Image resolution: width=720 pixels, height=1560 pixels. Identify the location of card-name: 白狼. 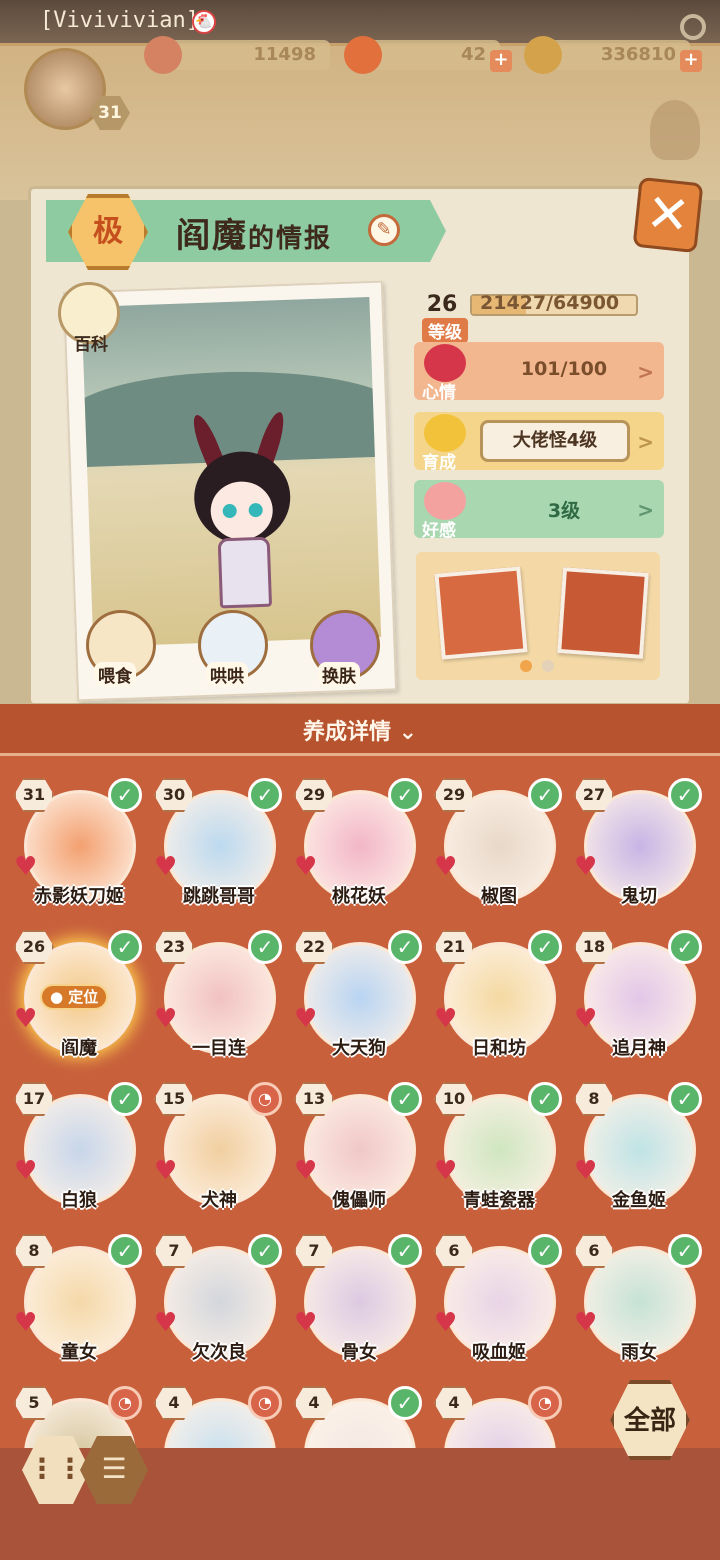
(79, 1200).